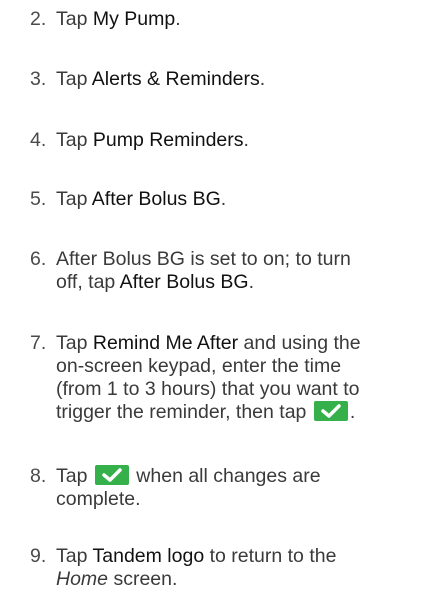 The width and height of the screenshot is (422, 591). I want to click on step-number: 9., so click(38, 556).